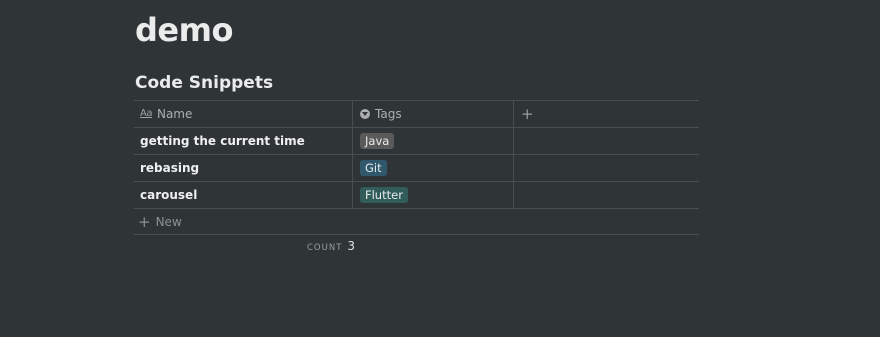 The image size is (880, 337). Describe the element at coordinates (243, 195) in the screenshot. I see `name-cell: carousel` at that location.